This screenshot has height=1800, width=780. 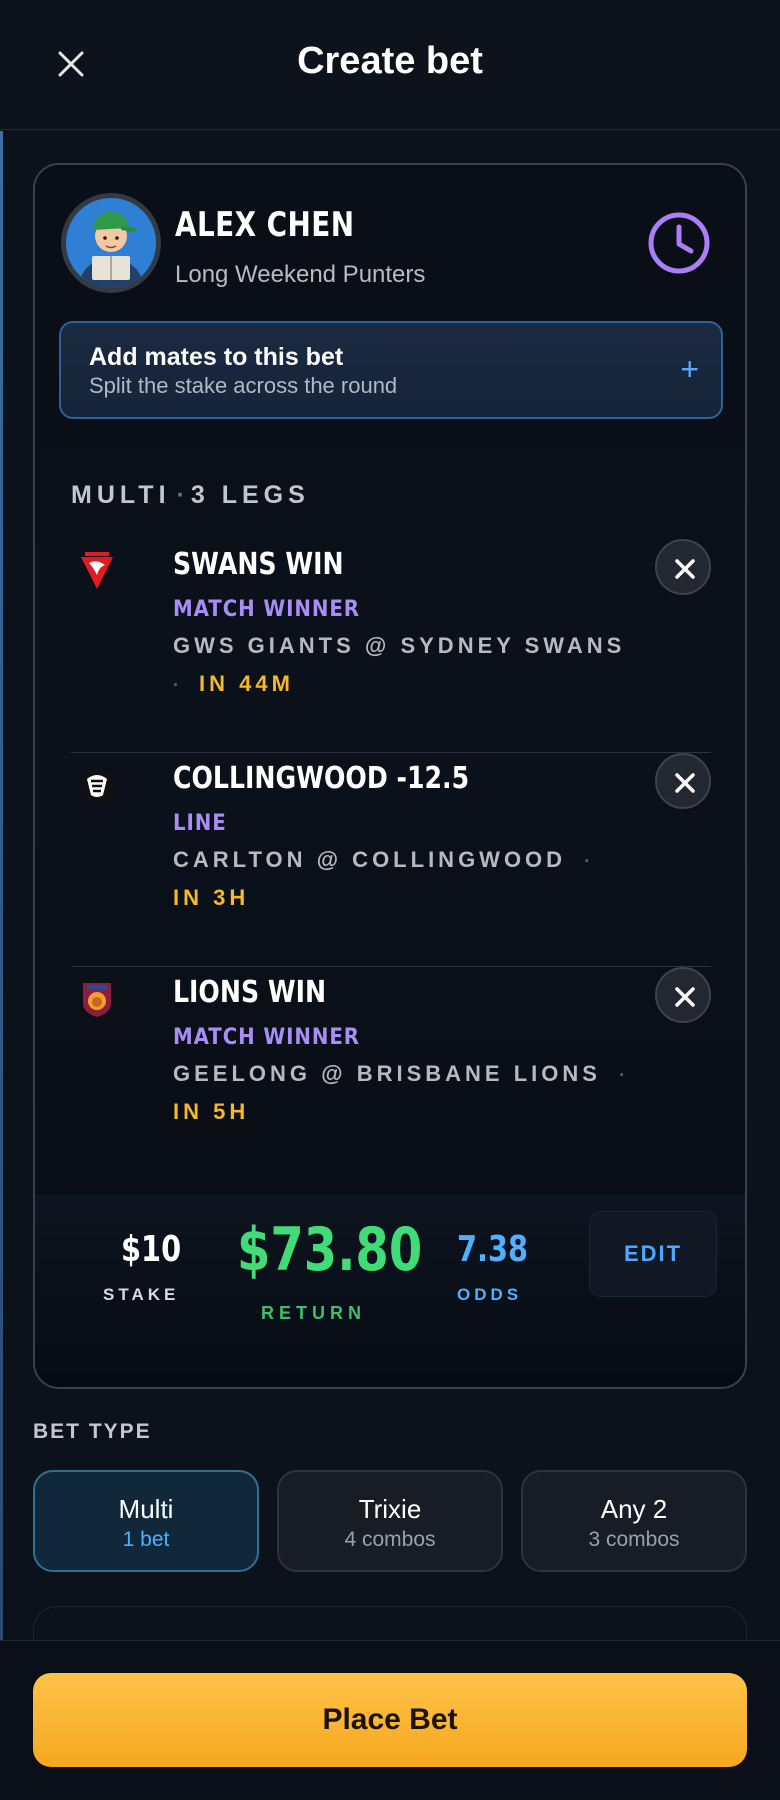 I want to click on bet-type-name: Multi, so click(x=146, y=1509).